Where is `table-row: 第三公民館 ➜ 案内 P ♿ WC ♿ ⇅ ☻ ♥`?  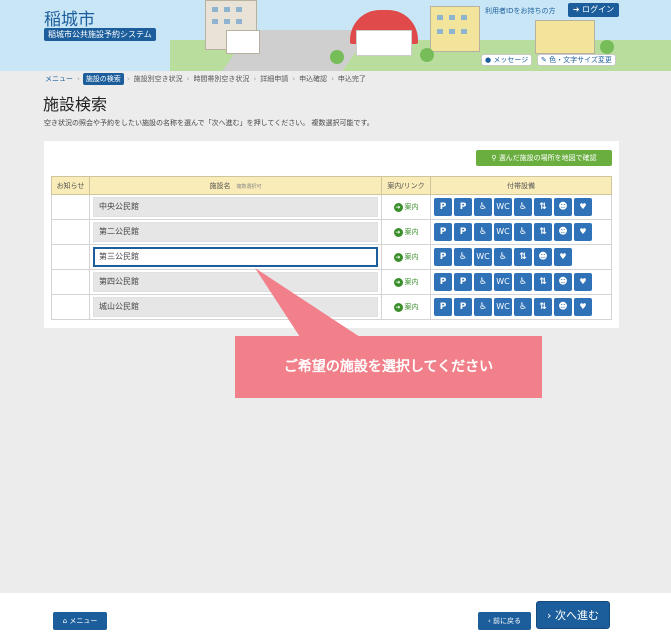 table-row: 第三公民館 ➜ 案内 P ♿ WC ♿ ⇅ ☻ ♥ is located at coordinates (331, 257).